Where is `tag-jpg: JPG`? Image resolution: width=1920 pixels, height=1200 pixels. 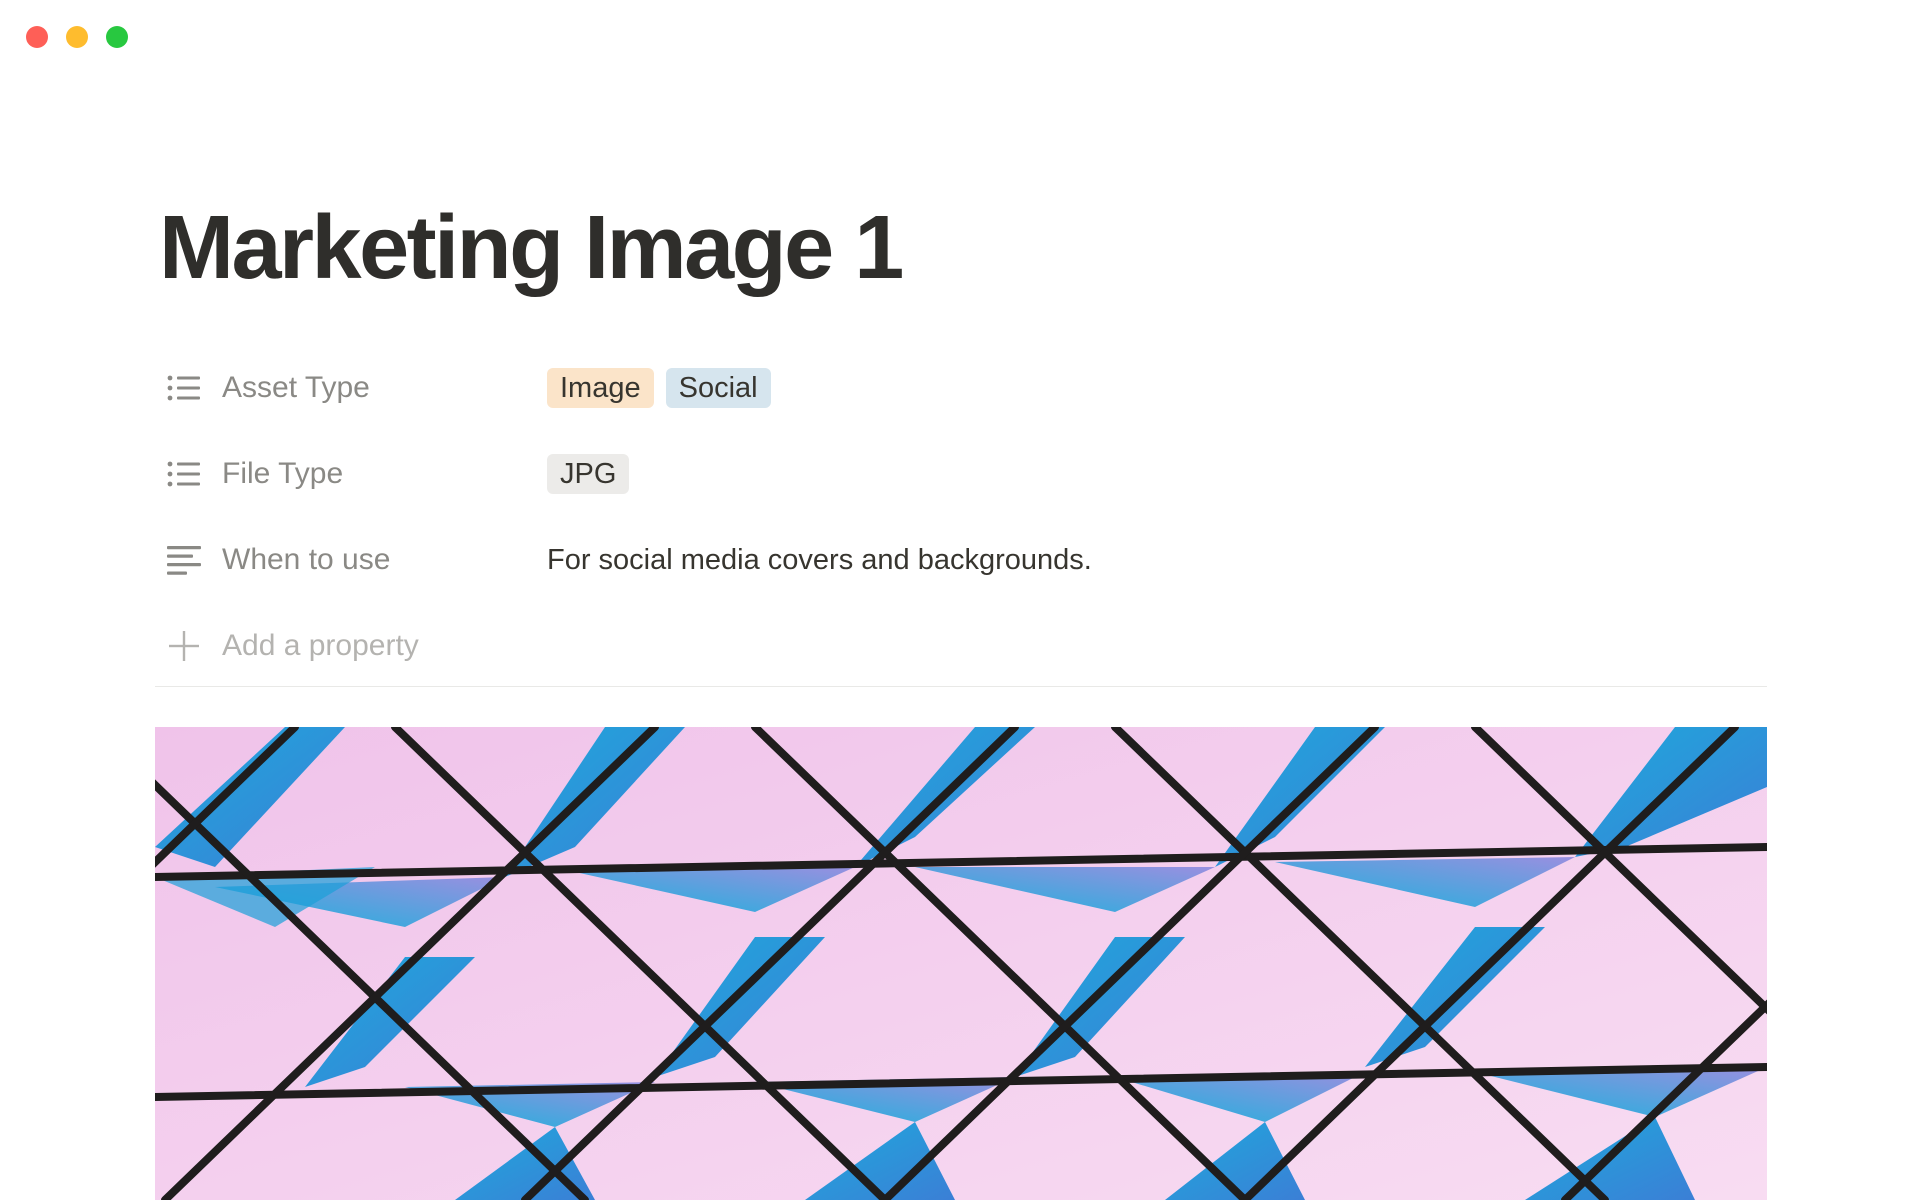 tag-jpg: JPG is located at coordinates (588, 474).